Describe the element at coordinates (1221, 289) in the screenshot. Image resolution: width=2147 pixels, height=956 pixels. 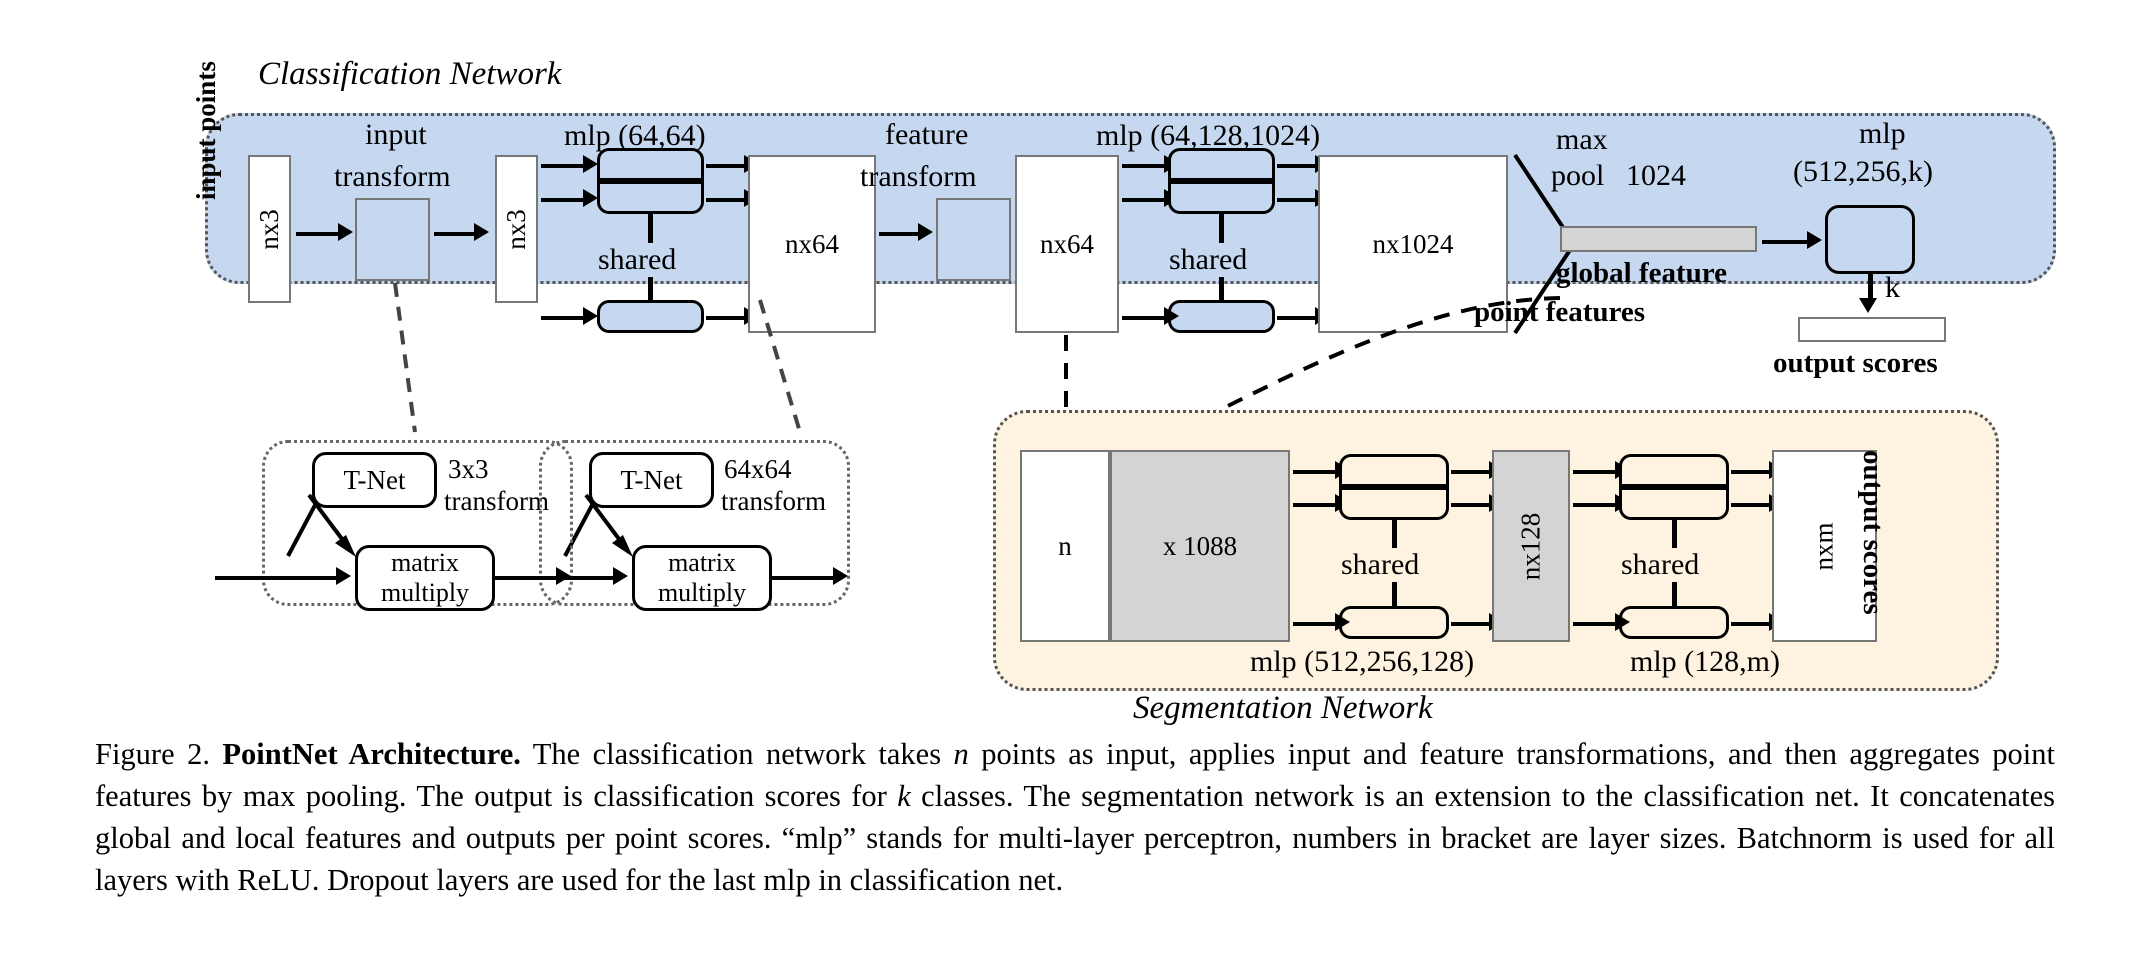
I see `mlp2-shared-stem-lower` at that location.